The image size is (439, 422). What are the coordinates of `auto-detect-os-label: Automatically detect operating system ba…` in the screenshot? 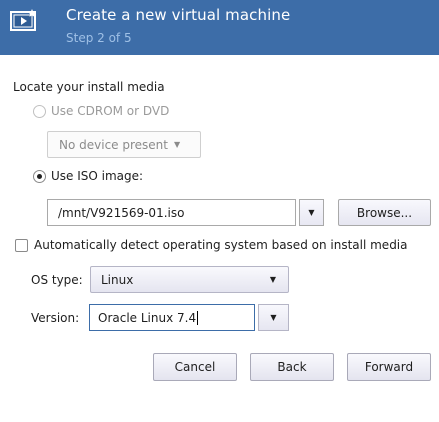 It's located at (221, 245).